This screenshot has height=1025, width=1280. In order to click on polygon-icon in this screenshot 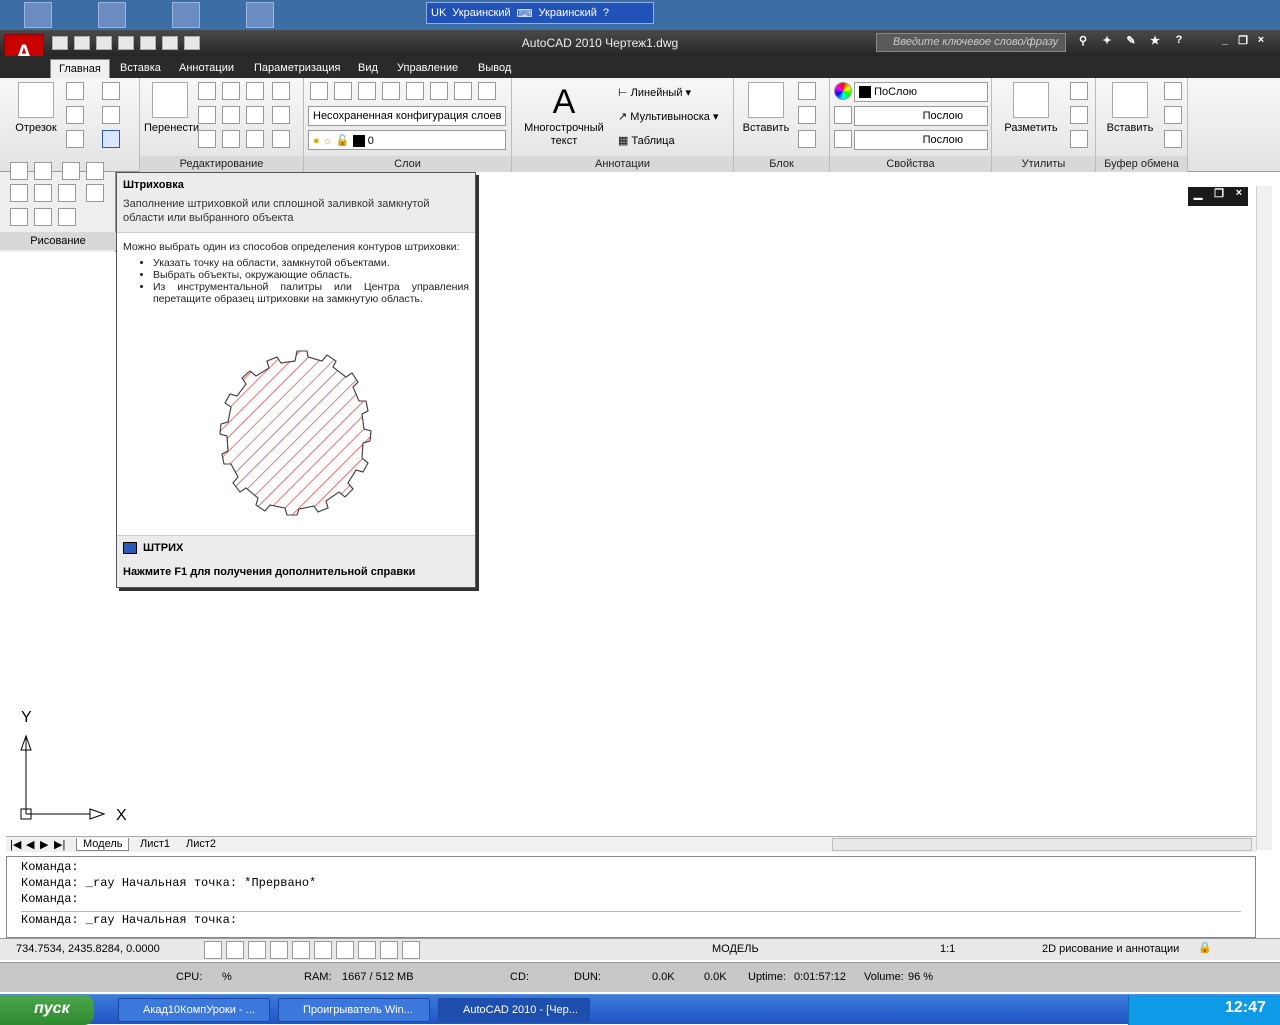, I will do `click(43, 171)`.